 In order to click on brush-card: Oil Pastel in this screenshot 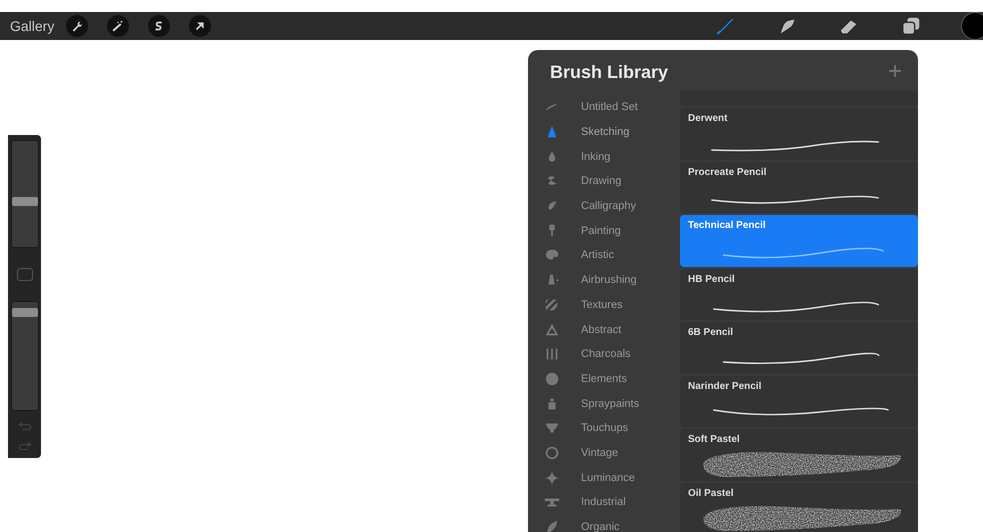, I will do `click(799, 507)`.